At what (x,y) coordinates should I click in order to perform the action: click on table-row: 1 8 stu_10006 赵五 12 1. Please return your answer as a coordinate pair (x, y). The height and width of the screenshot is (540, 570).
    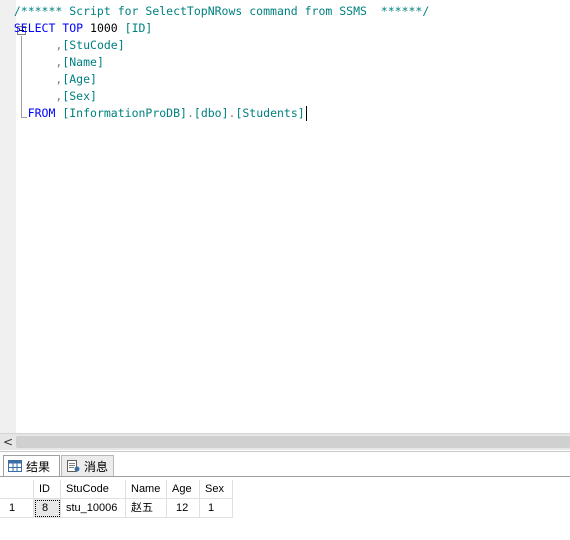
    Looking at the image, I should click on (116, 508).